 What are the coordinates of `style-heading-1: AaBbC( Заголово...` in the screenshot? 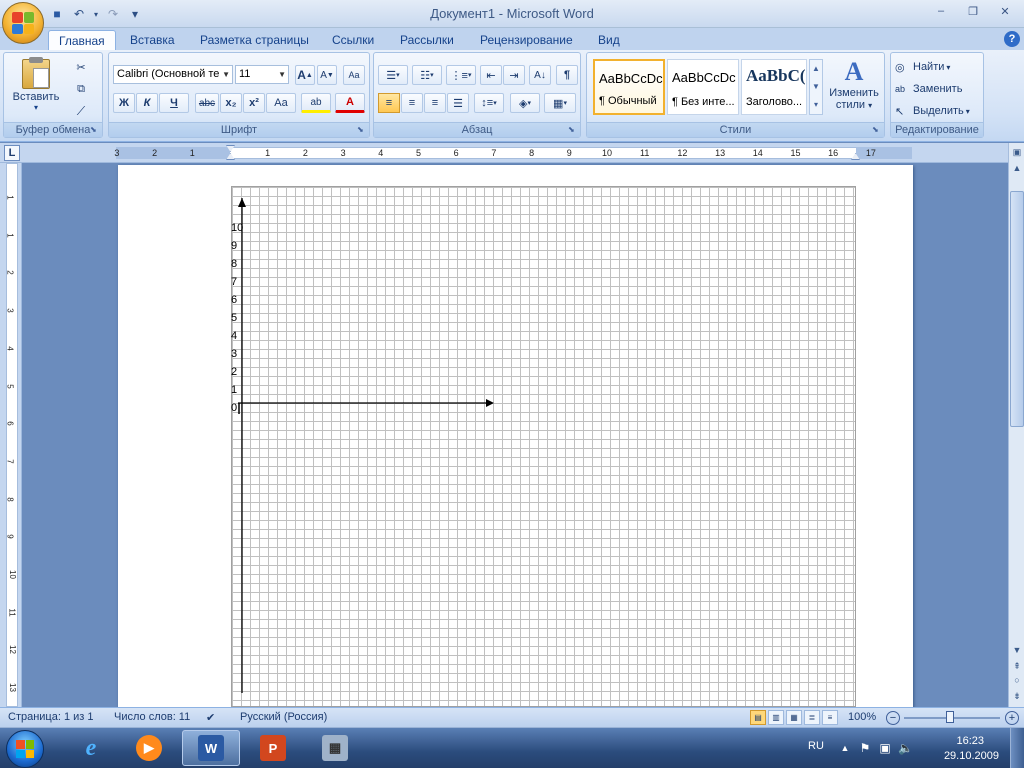 It's located at (774, 87).